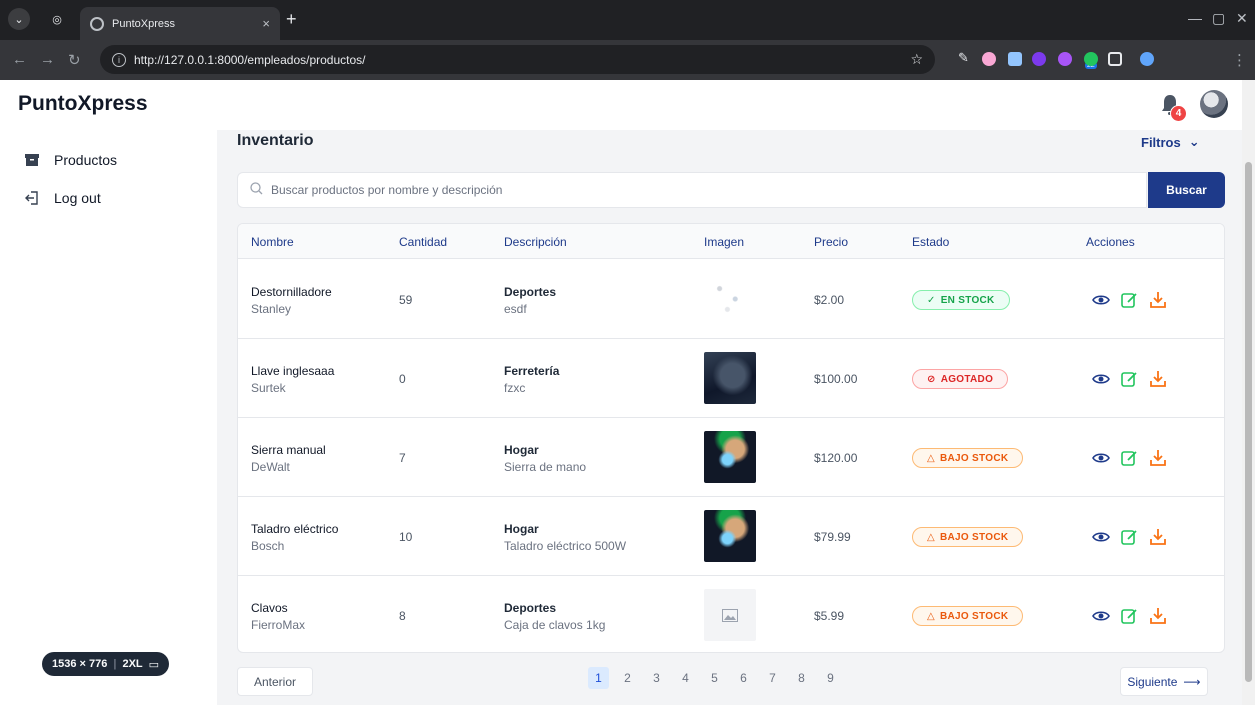  What do you see at coordinates (555, 625) in the screenshot?
I see `product-description: Caja de clavos 1kg` at bounding box center [555, 625].